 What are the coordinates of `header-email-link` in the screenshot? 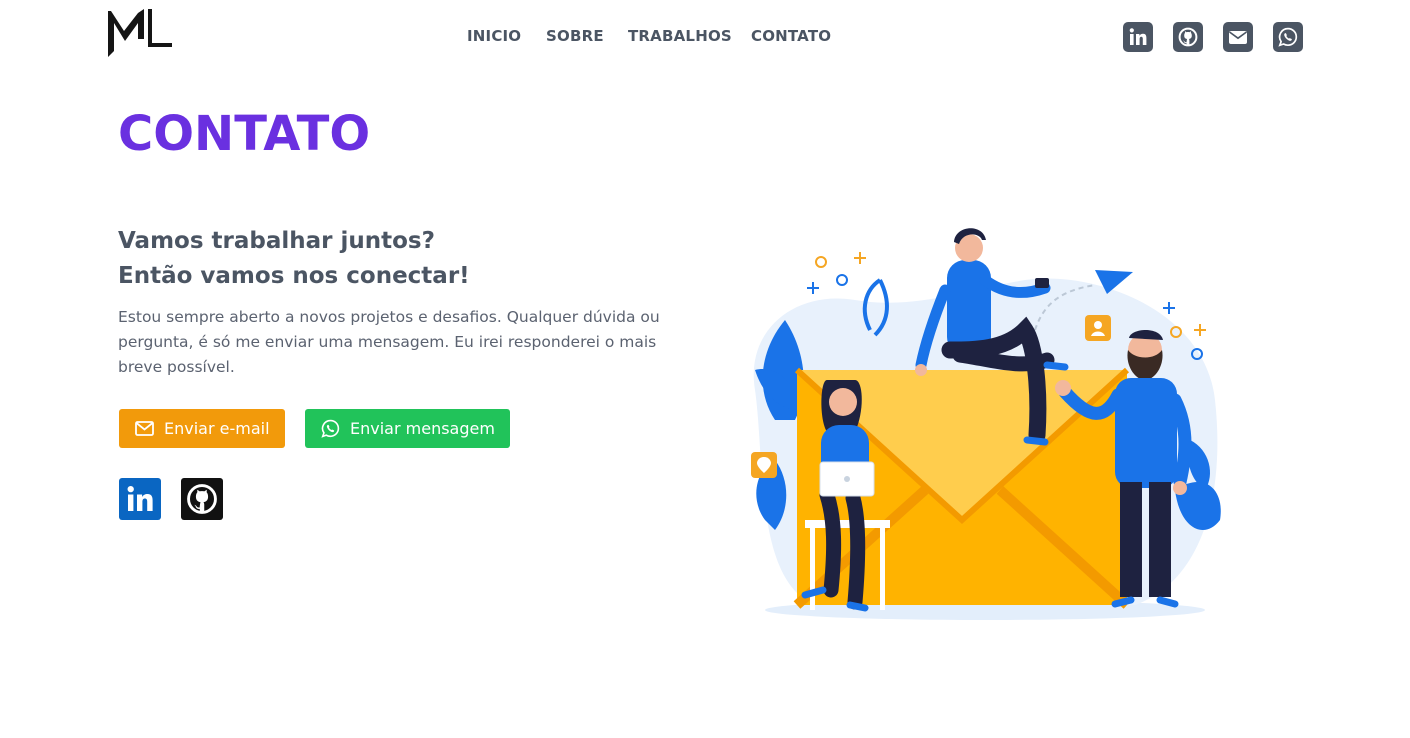 It's located at (1238, 37).